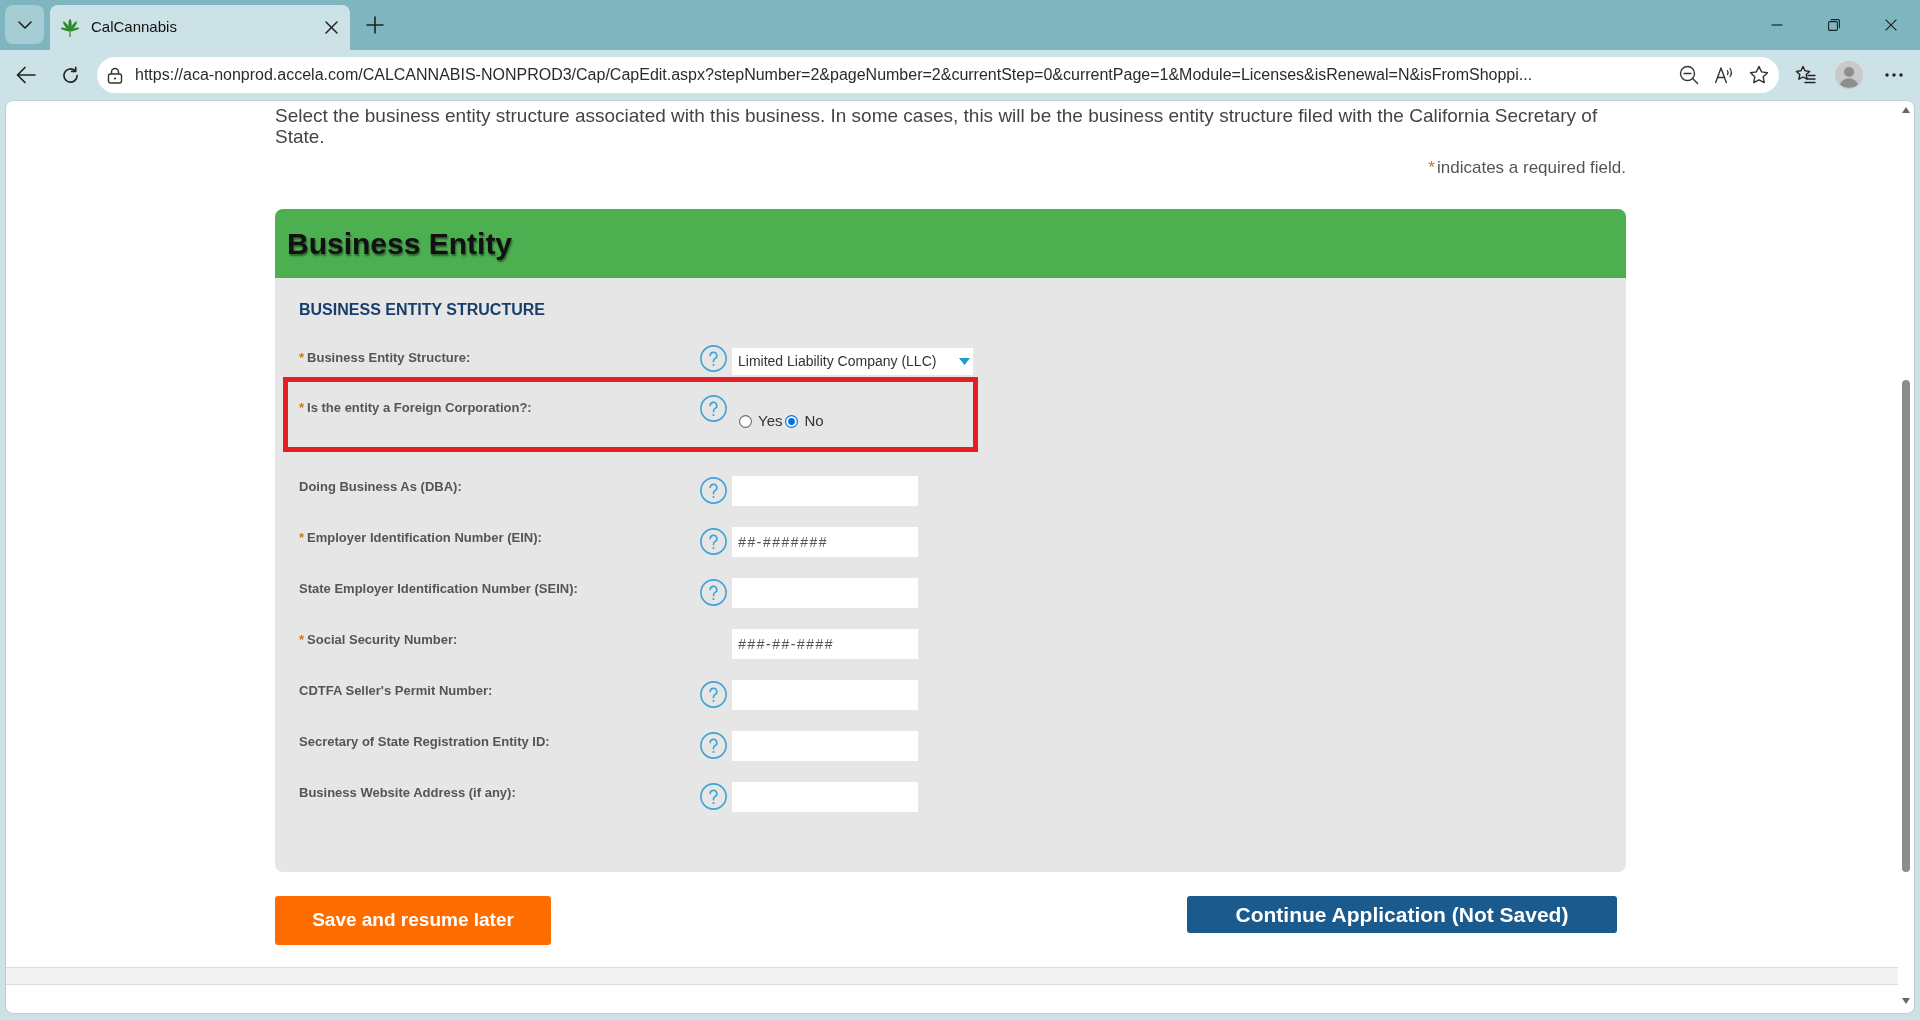  Describe the element at coordinates (424, 741) in the screenshot. I see `field-label: Secretary of State Registration Entity ID:` at that location.